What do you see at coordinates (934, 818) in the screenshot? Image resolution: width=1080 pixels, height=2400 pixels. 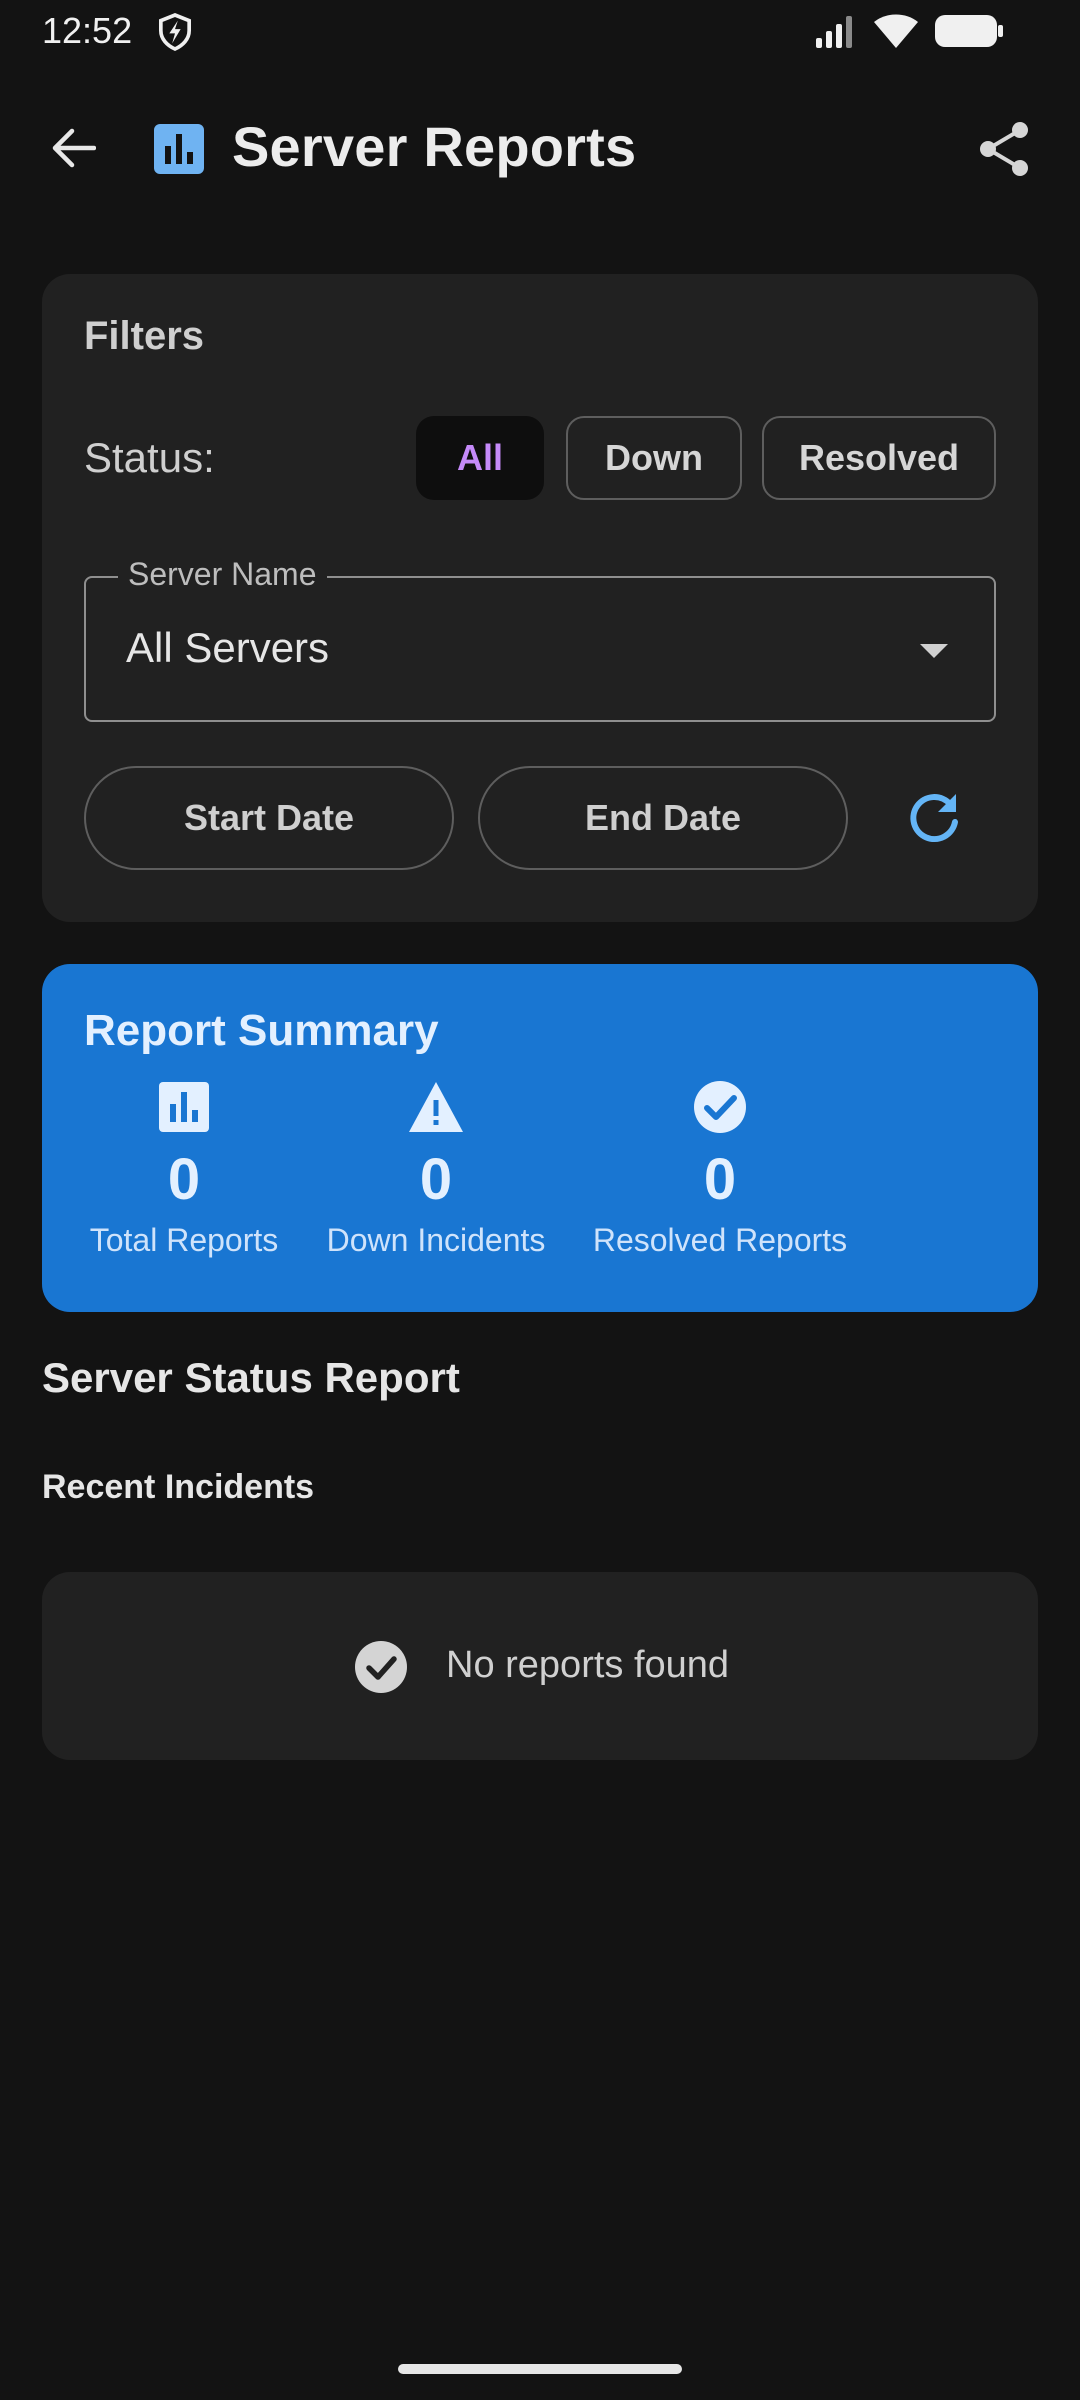 I see `refresh-icon` at bounding box center [934, 818].